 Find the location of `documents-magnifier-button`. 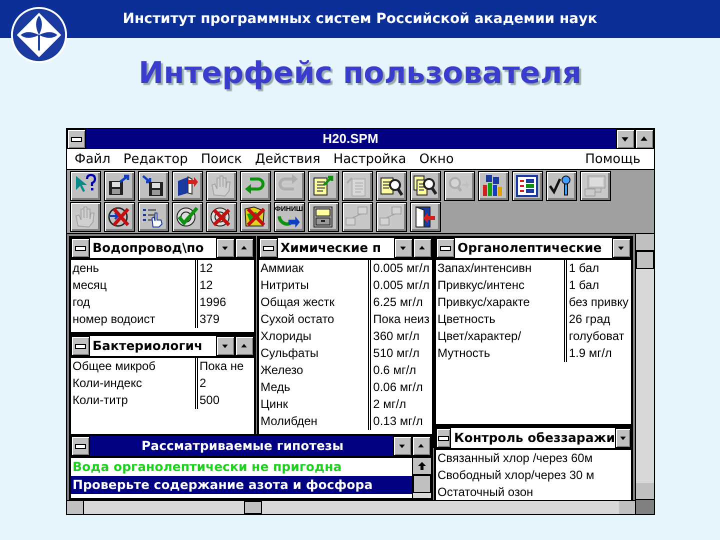

documents-magnifier-button is located at coordinates (425, 186).